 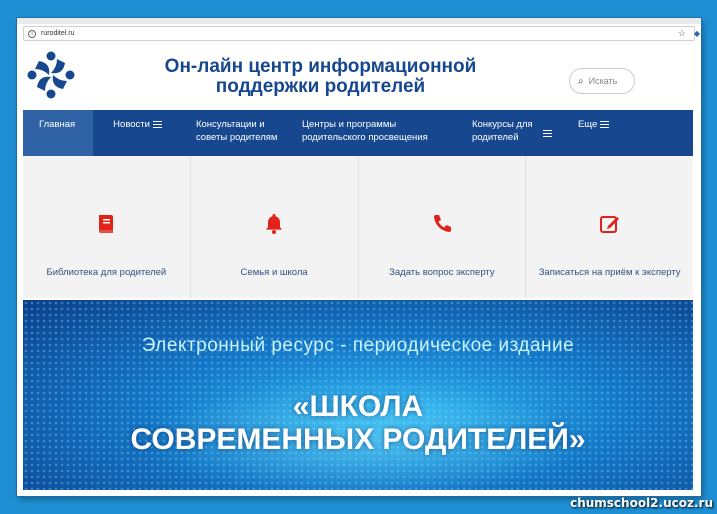 I want to click on nav-item-label: Центры и программы, so click(x=349, y=124).